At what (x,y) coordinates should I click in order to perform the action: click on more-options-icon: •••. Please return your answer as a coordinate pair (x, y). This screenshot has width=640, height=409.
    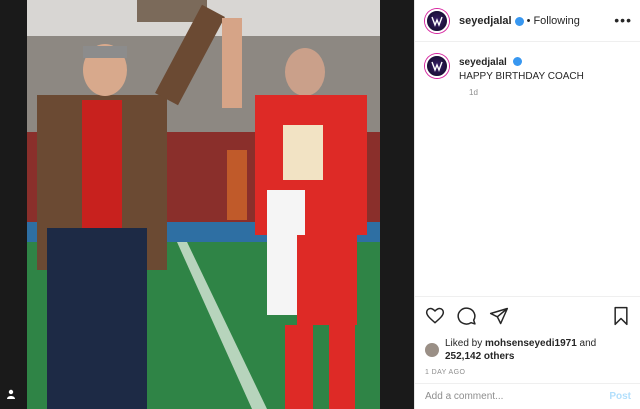
    Looking at the image, I should click on (623, 20).